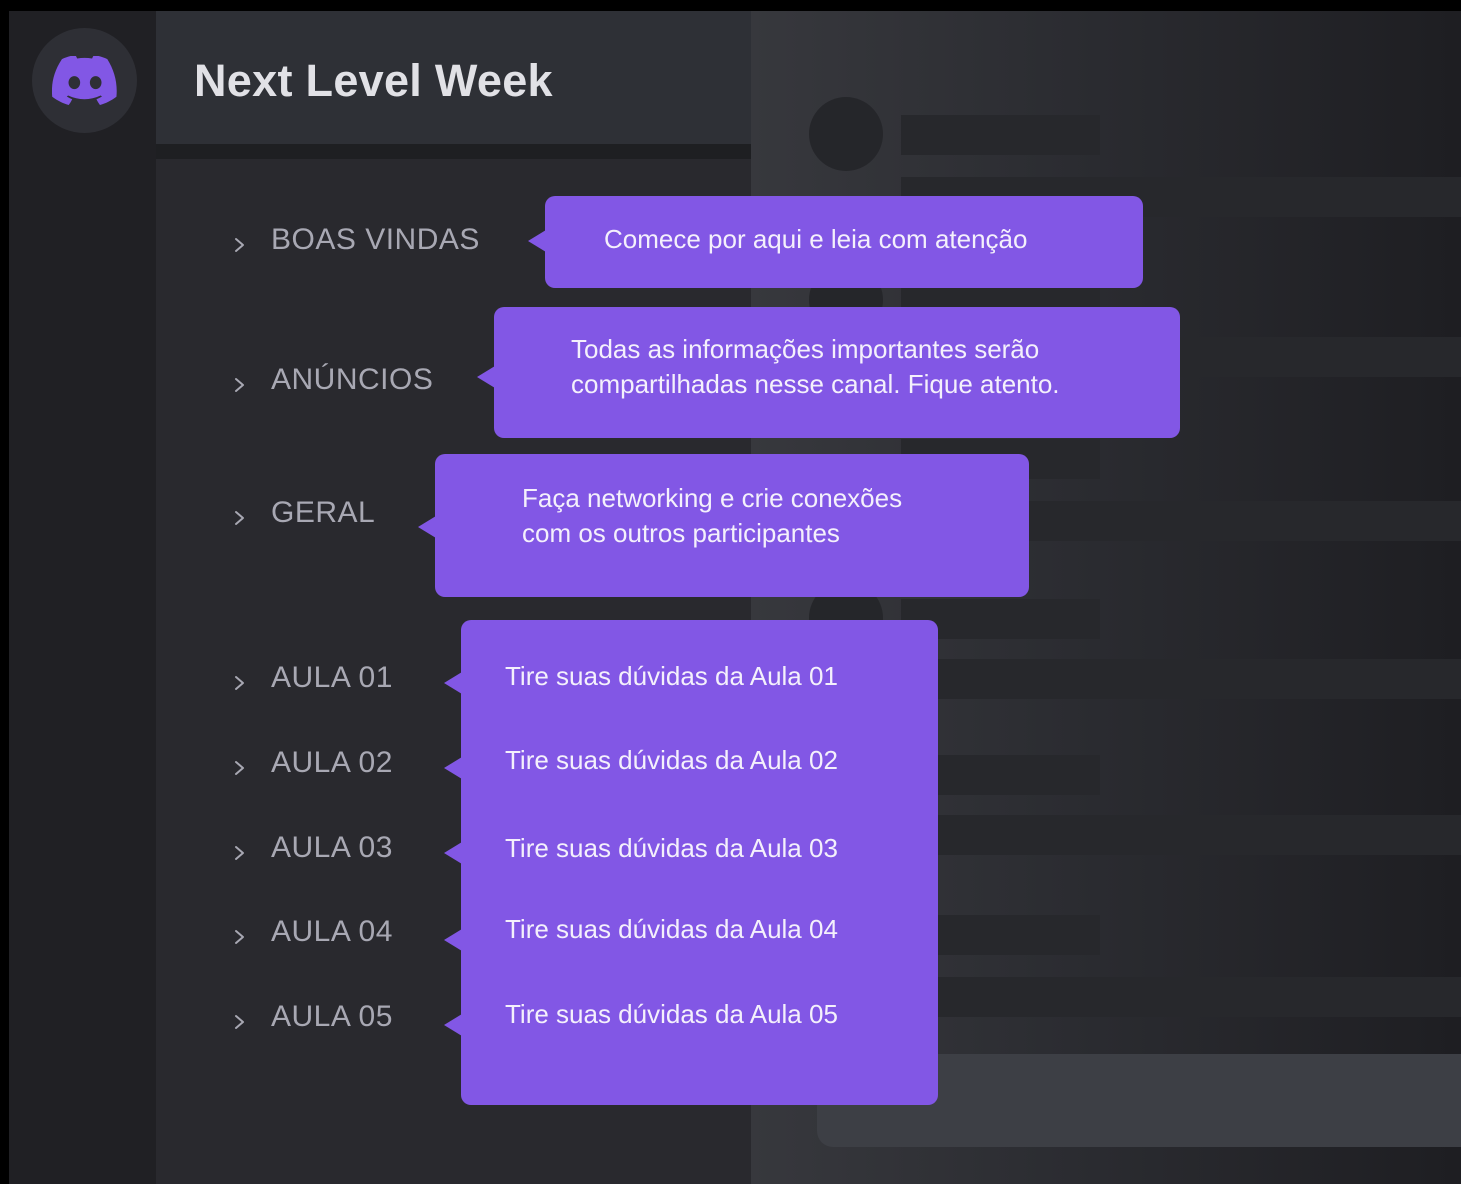 The image size is (1461, 1184). I want to click on channel-aula-01: AULA 01, so click(311, 678).